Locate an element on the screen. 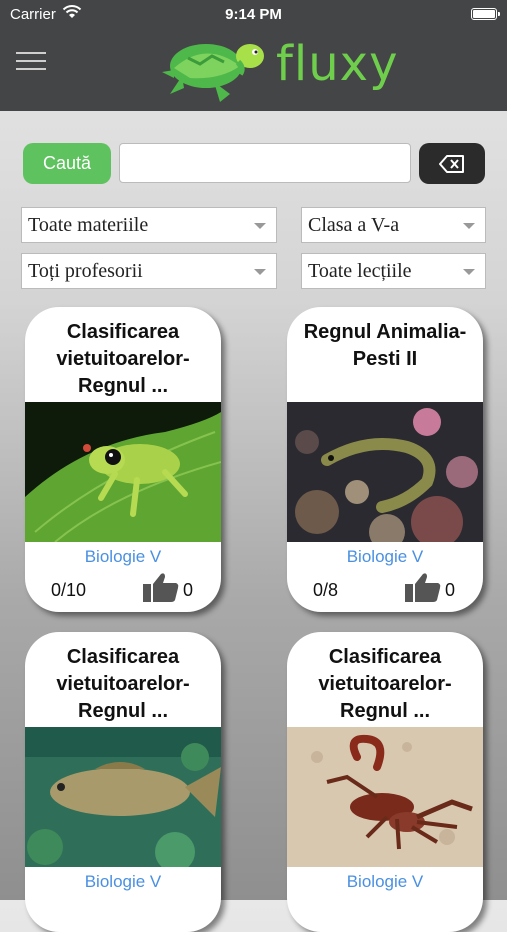 The height and width of the screenshot is (932, 507). hamburger-menu-icon is located at coordinates (31, 62).